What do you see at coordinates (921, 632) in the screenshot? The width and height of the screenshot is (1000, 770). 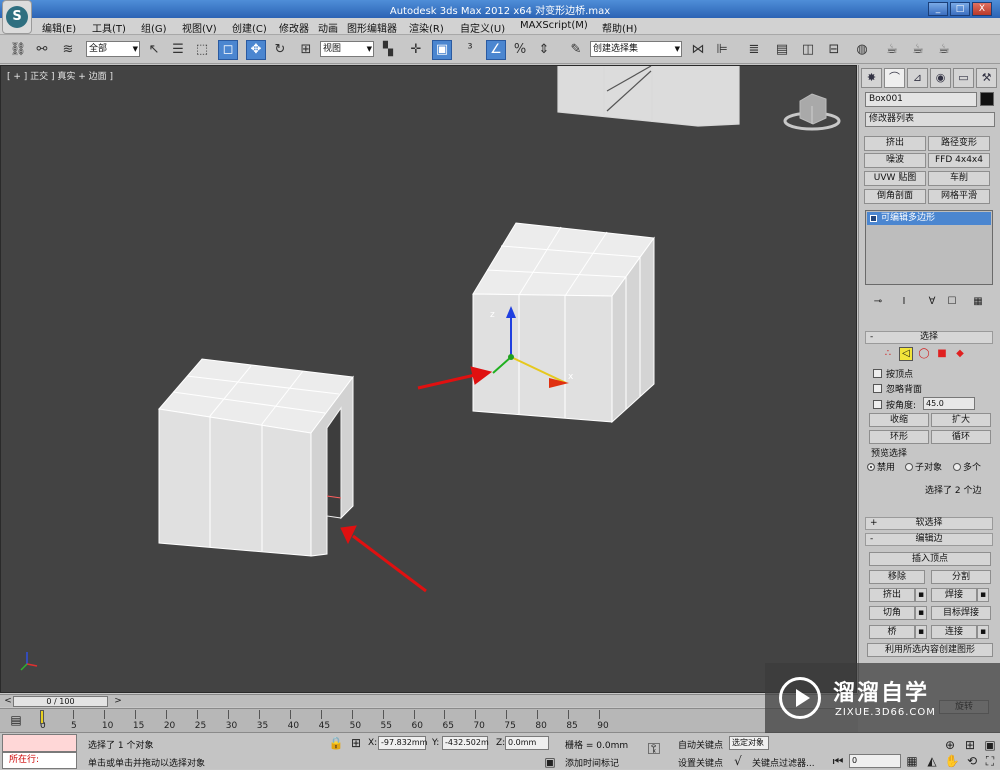 I see `bridge-settings-icon: ▪` at bounding box center [921, 632].